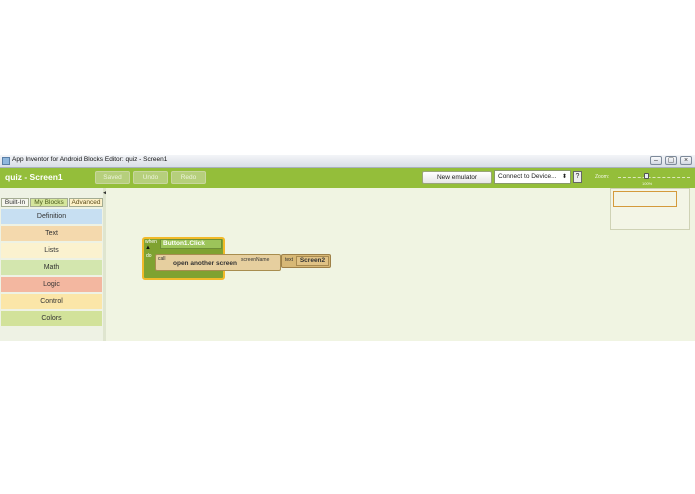  What do you see at coordinates (6, 161) in the screenshot?
I see `app-icon` at bounding box center [6, 161].